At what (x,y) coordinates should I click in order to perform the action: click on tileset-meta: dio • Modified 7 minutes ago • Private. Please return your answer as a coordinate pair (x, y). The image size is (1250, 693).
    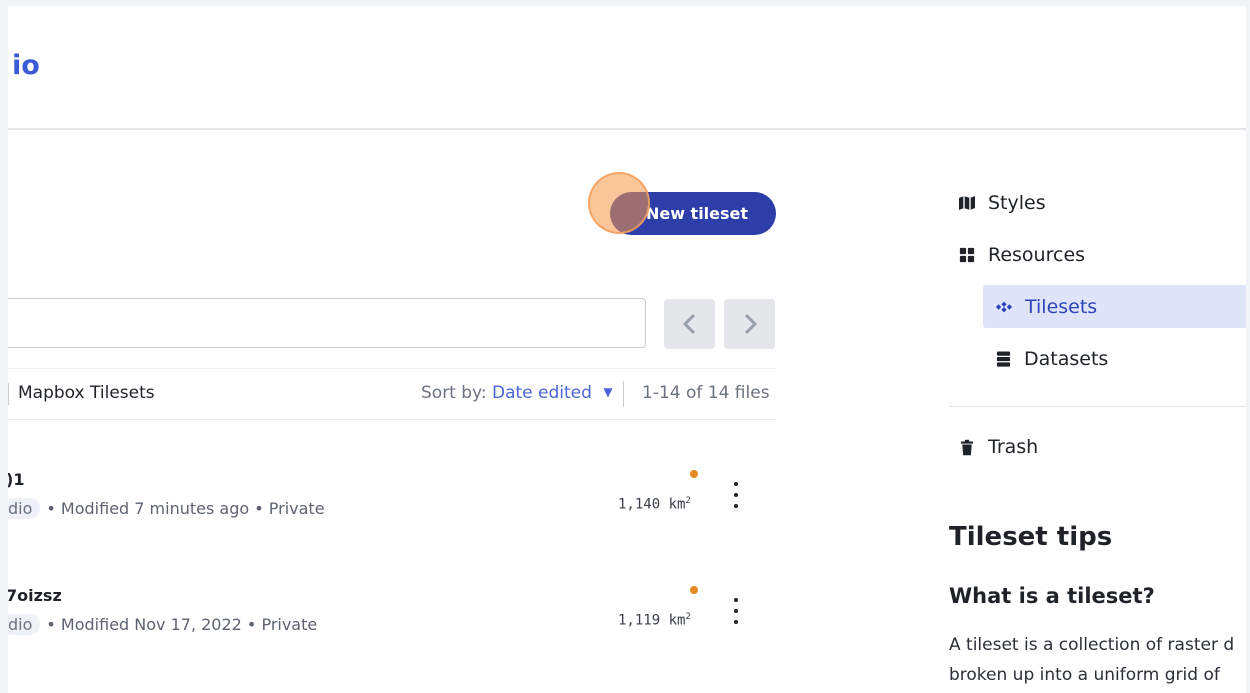
    Looking at the image, I should click on (166, 508).